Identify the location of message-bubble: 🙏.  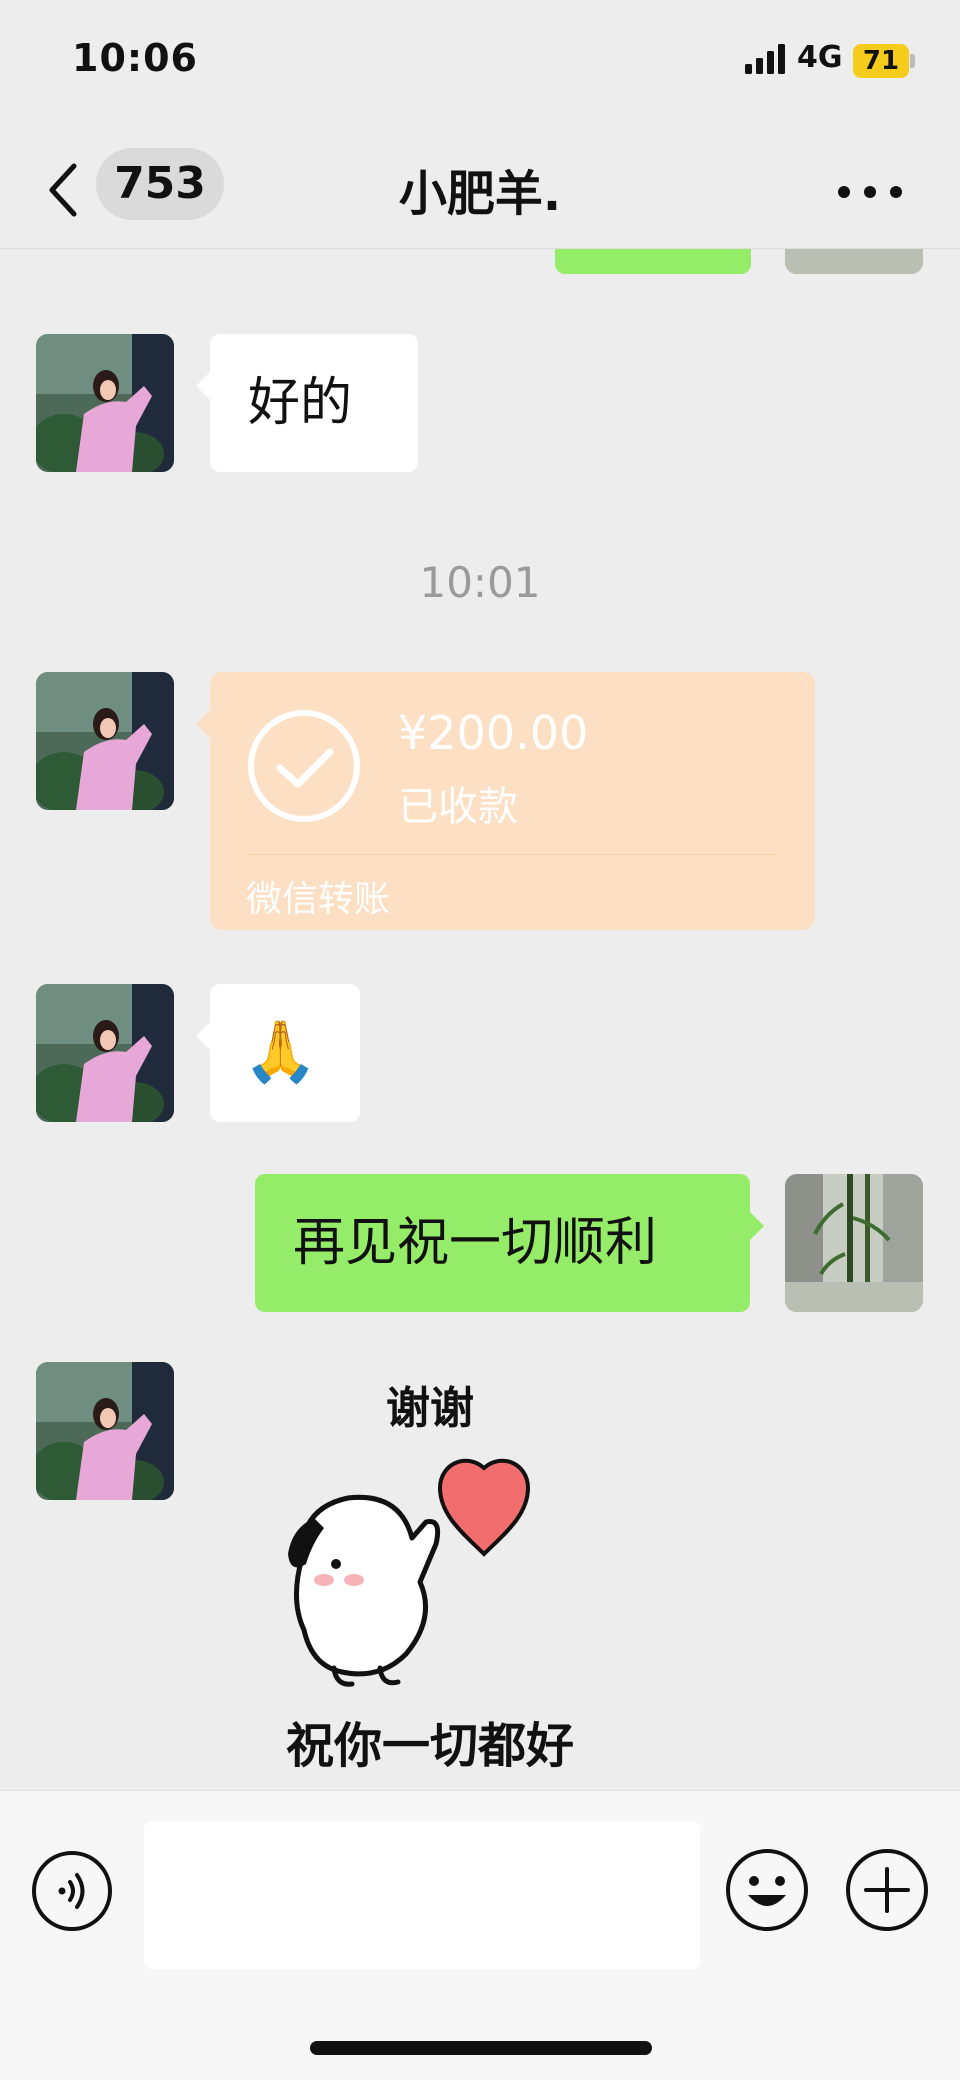
(278, 1053).